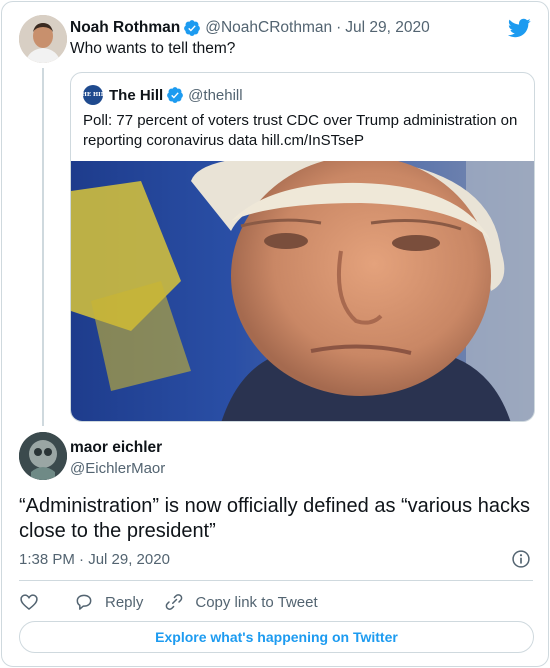 The height and width of the screenshot is (668, 550). I want to click on author-name: Noah Rothman, so click(125, 28).